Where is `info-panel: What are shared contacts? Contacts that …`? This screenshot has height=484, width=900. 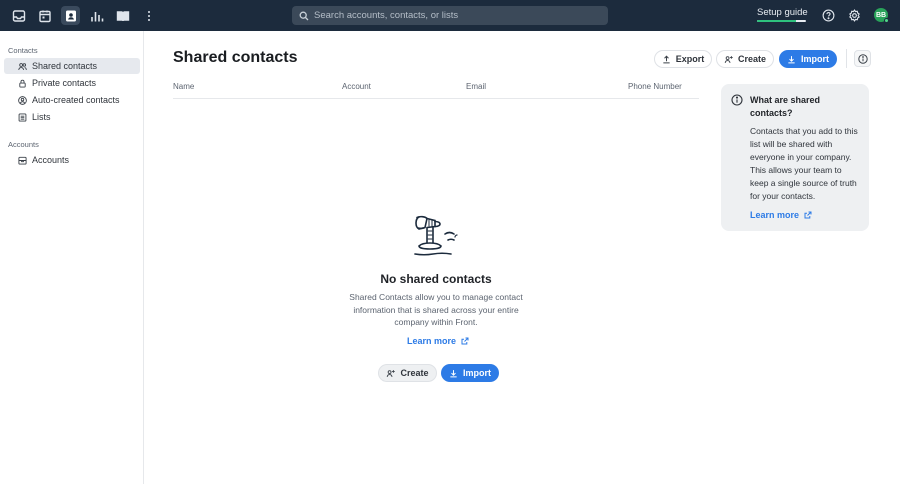
info-panel: What are shared contacts? Contacts that … is located at coordinates (795, 157).